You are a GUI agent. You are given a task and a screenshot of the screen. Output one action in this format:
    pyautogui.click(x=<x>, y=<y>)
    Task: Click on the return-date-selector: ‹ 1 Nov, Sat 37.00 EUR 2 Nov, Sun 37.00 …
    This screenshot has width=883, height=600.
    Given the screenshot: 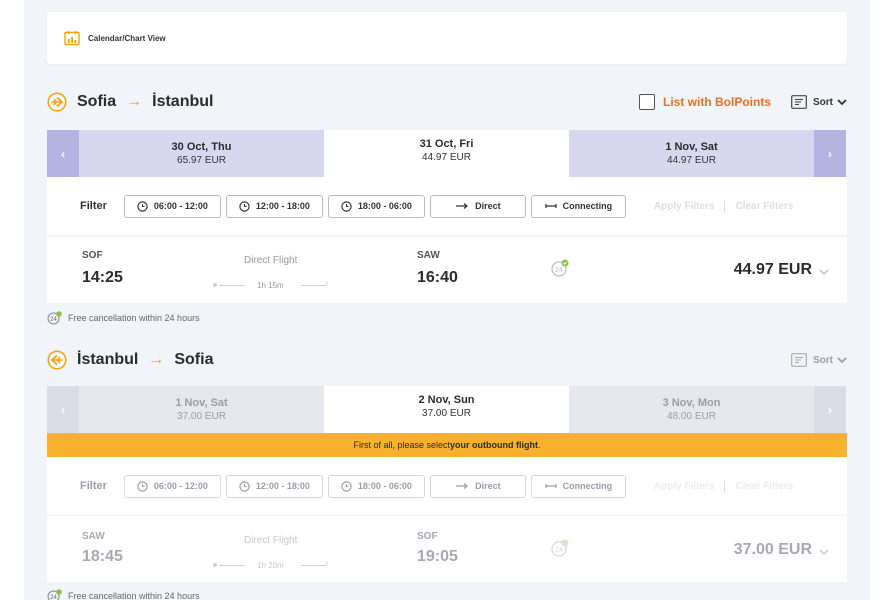 What is the action you would take?
    pyautogui.click(x=447, y=409)
    